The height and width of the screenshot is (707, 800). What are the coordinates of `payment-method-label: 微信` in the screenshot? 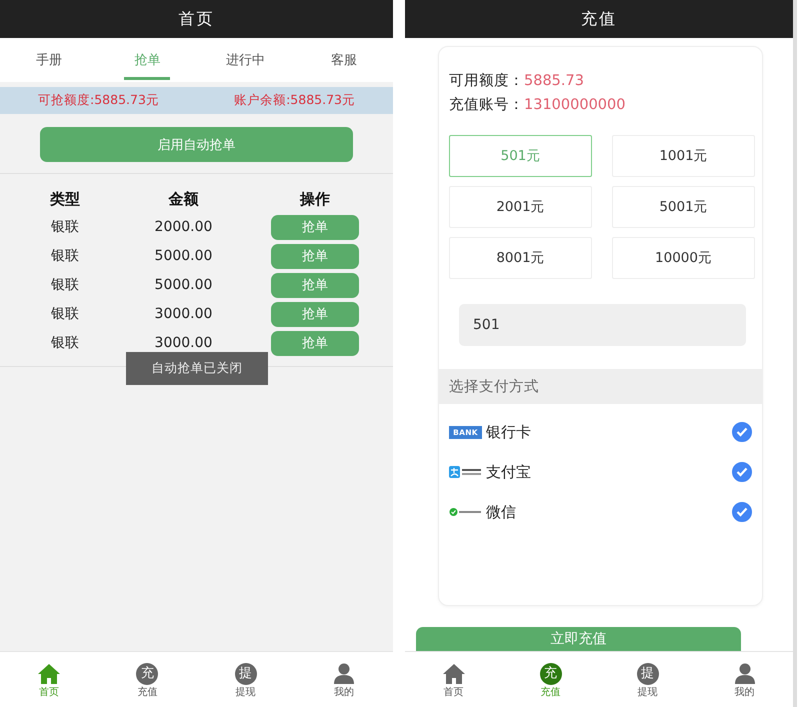 It's located at (501, 512).